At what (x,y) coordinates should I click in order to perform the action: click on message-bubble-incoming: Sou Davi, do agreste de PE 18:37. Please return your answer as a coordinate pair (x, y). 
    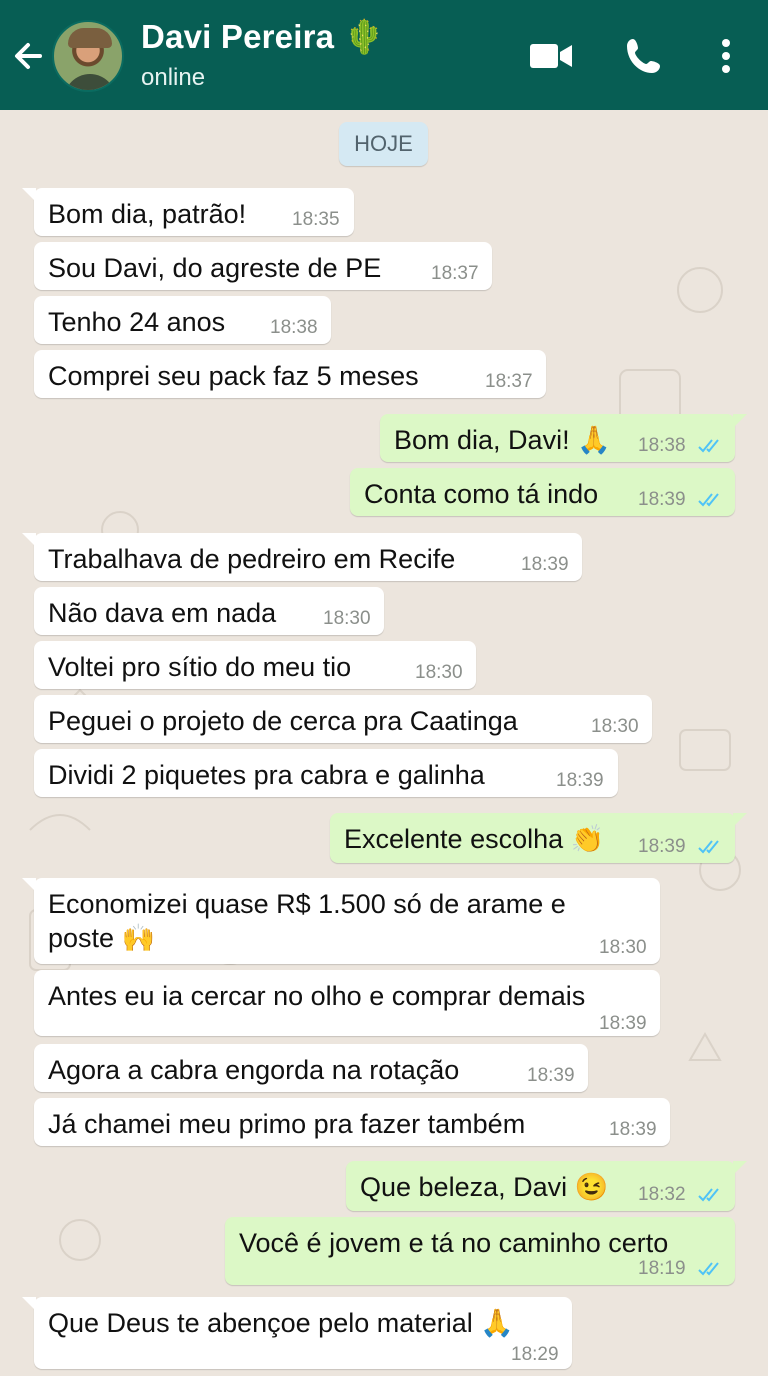
    Looking at the image, I should click on (263, 266).